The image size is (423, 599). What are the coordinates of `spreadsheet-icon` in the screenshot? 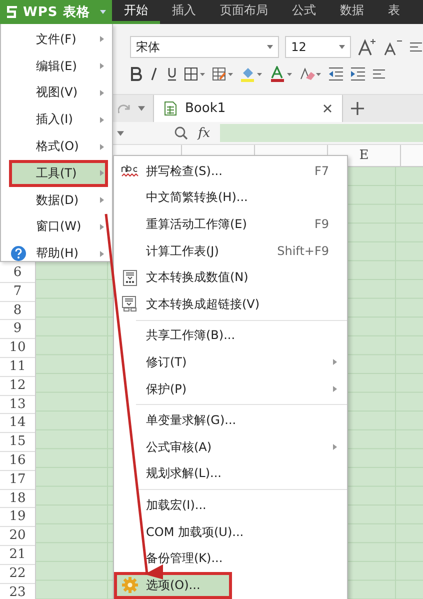 It's located at (170, 108).